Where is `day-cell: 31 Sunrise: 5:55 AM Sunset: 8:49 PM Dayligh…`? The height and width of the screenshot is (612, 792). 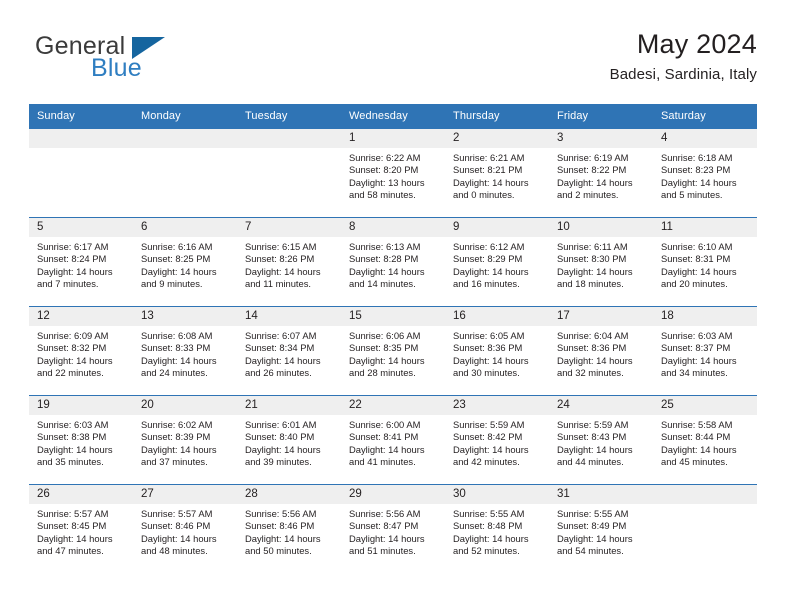
day-cell: 31 Sunrise: 5:55 AM Sunset: 8:49 PM Dayligh… is located at coordinates (601, 529).